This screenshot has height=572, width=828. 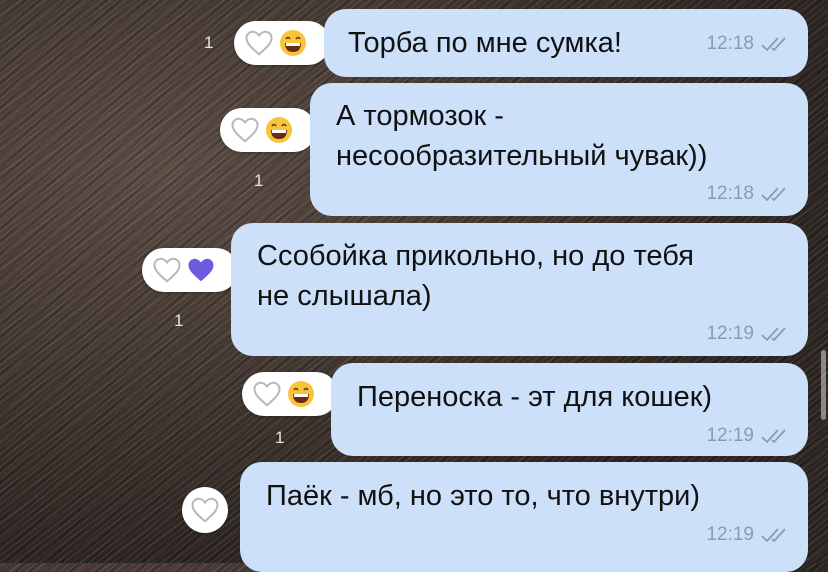 I want to click on message-bubble-4: Переноска - эт для кошек) 12:19, so click(x=569, y=409).